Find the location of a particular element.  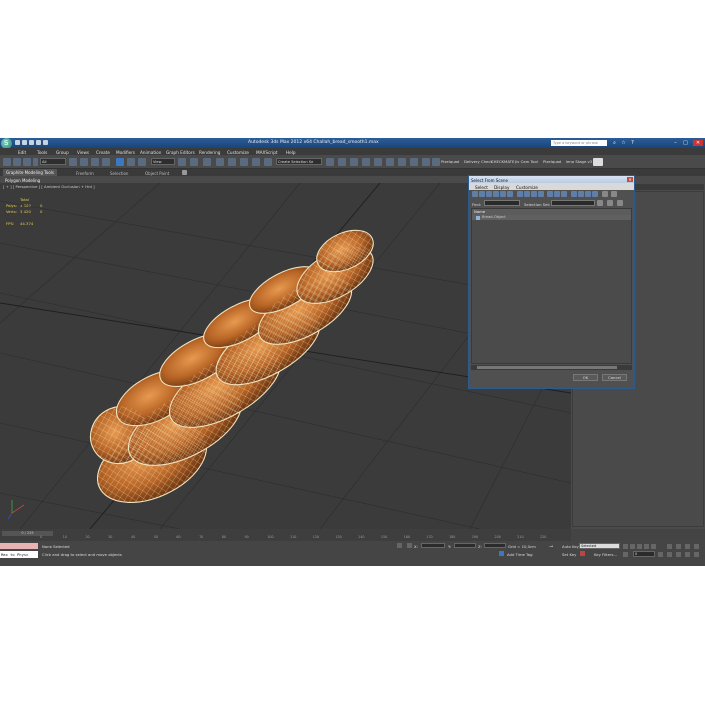

menu-graph-editors: Graph Editors is located at coordinates (180, 152).